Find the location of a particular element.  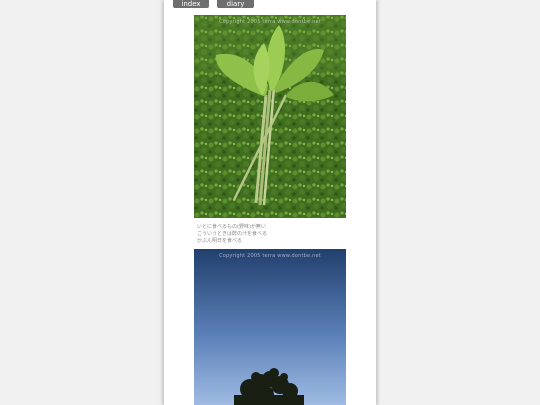

caption-line: かぶん明日を食べる is located at coordinates (220, 241).